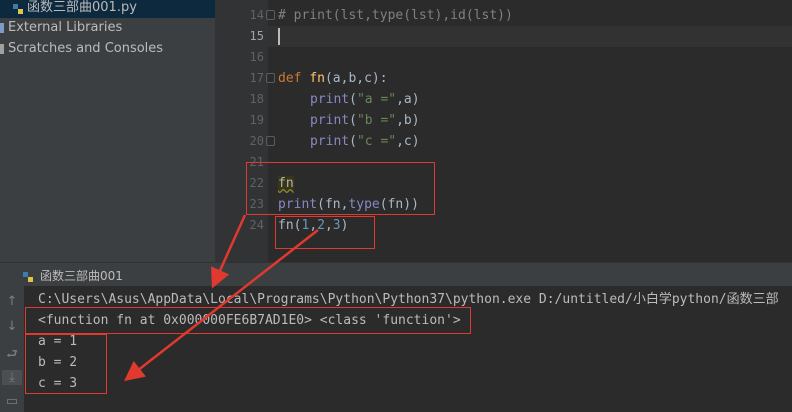  Describe the element at coordinates (229, 251) in the screenshot. I see `arrow-to-function-output` at that location.